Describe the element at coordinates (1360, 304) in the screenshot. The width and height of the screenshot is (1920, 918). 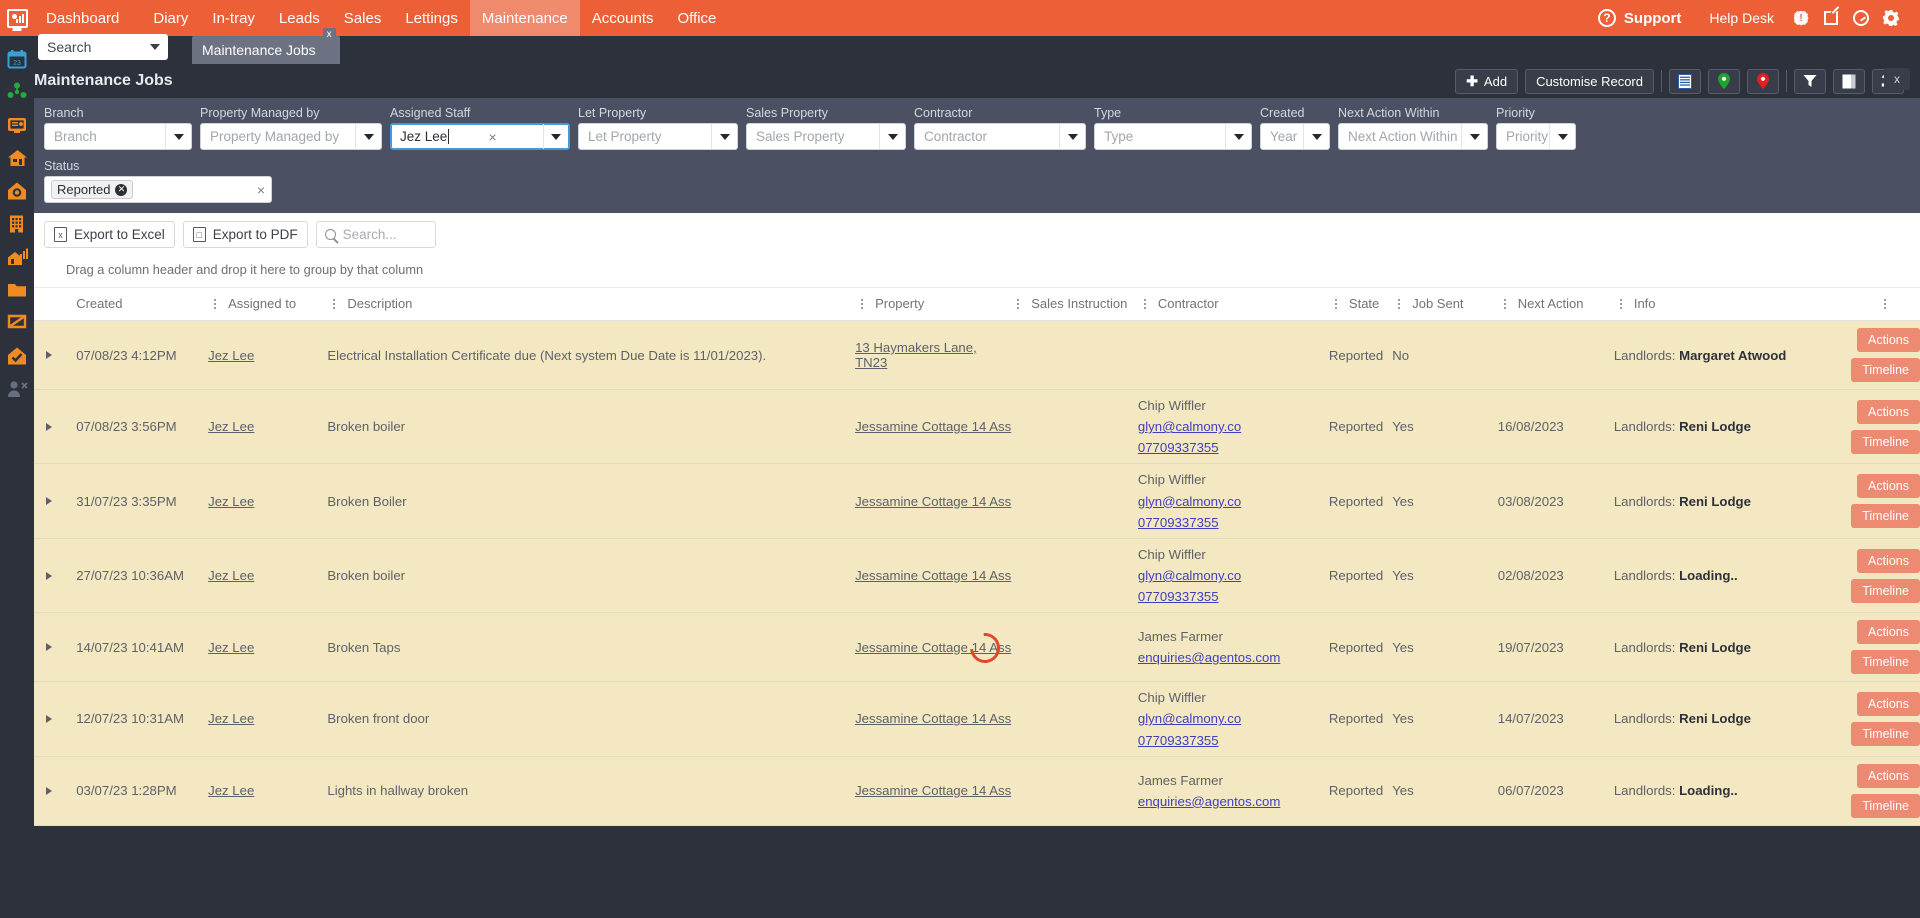
I see `header-state: State` at that location.